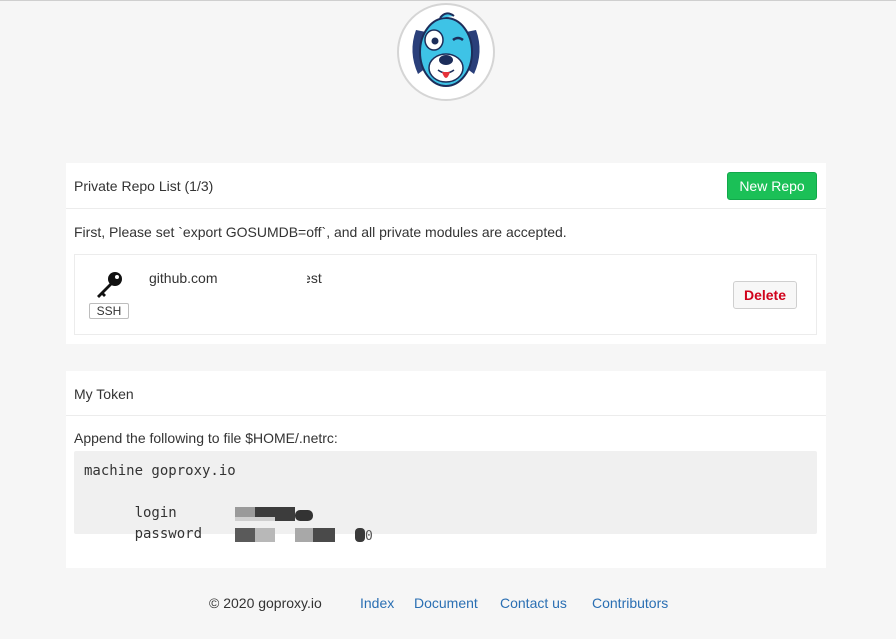  I want to click on repo-host: github.com, so click(183, 278).